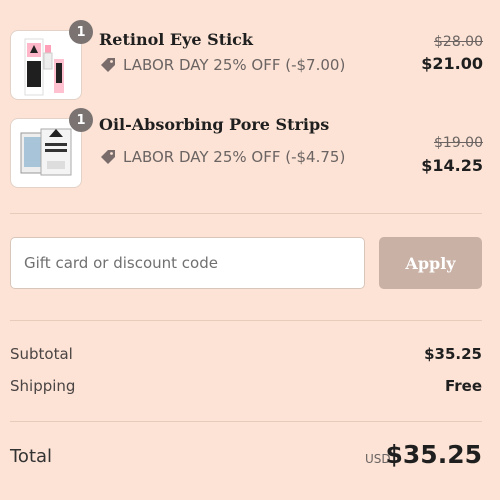  I want to click on discount-label: LABOR DAY 25% OFF (-$4.75), so click(234, 157).